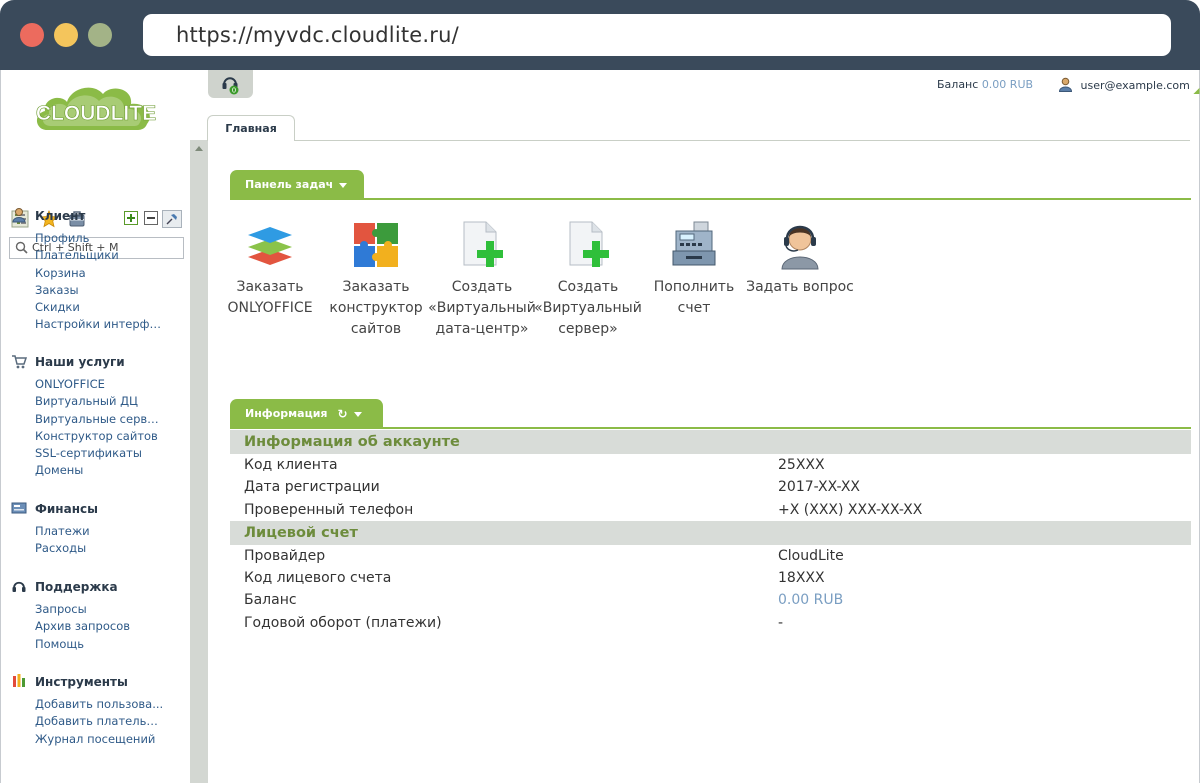  Describe the element at coordinates (100, 470) in the screenshot. I see `sidebar-item-domains: Домены` at that location.